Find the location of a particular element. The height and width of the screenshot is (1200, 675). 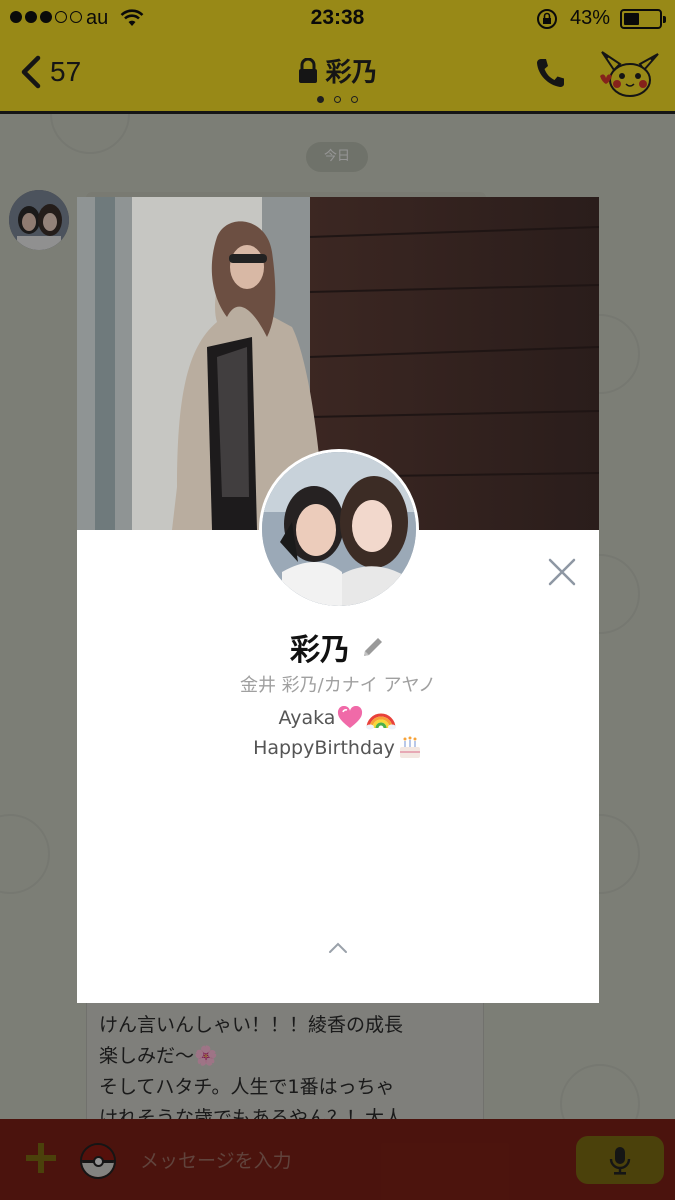

chevron-up-icon is located at coordinates (338, 948).